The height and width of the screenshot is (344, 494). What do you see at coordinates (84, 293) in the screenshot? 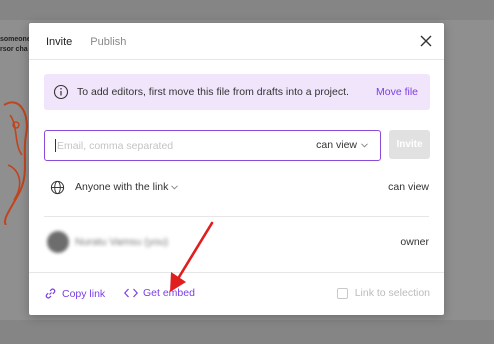
I see `copy-link-label: Copy link` at bounding box center [84, 293].